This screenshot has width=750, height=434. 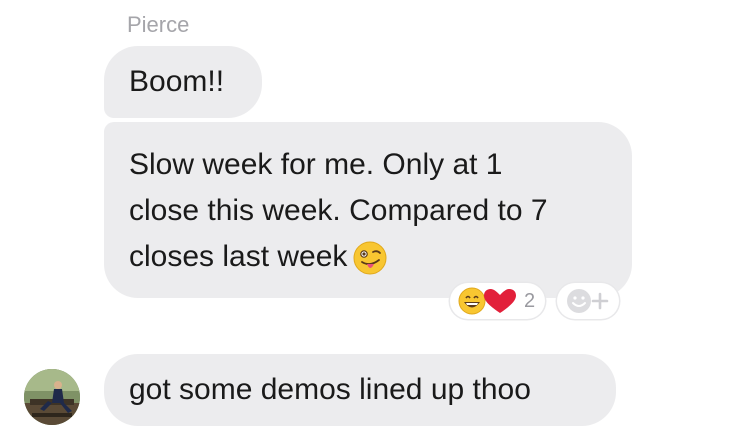 What do you see at coordinates (238, 256) in the screenshot?
I see `message-text-line: closes last week` at bounding box center [238, 256].